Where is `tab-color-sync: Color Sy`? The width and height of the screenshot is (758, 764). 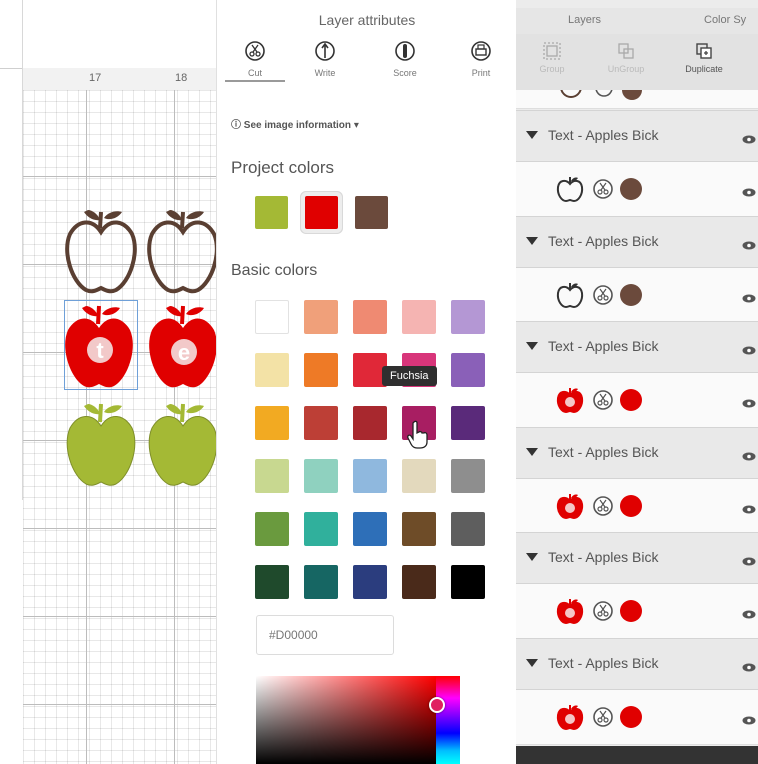 tab-color-sync: Color Sy is located at coordinates (725, 20).